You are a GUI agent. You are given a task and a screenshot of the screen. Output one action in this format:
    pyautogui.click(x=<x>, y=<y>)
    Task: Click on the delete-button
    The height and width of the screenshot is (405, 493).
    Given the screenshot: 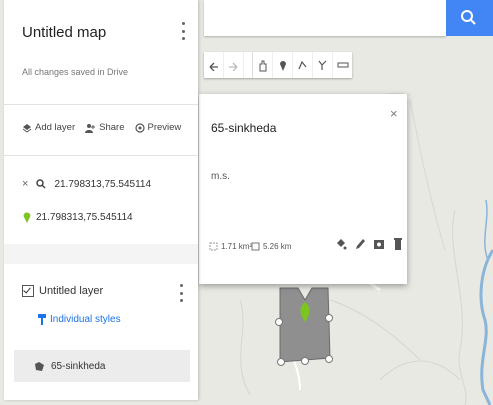 What is the action you would take?
    pyautogui.click(x=398, y=244)
    